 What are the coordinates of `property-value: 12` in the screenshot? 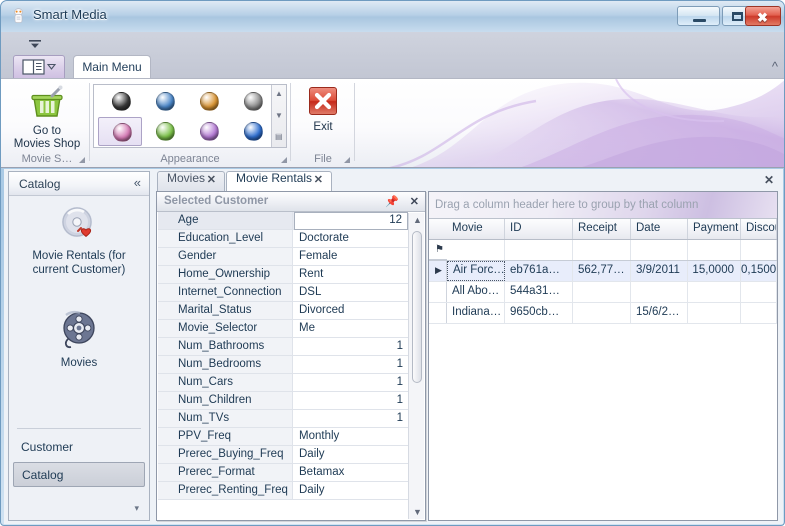 It's located at (351, 221).